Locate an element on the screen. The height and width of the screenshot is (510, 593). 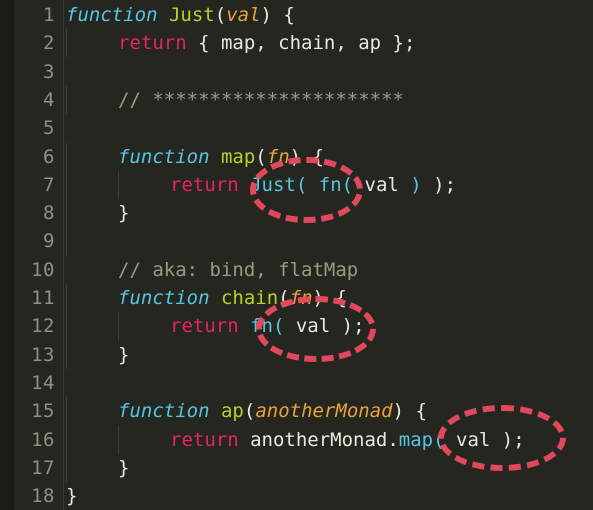
code-line-18: } is located at coordinates (71, 496).